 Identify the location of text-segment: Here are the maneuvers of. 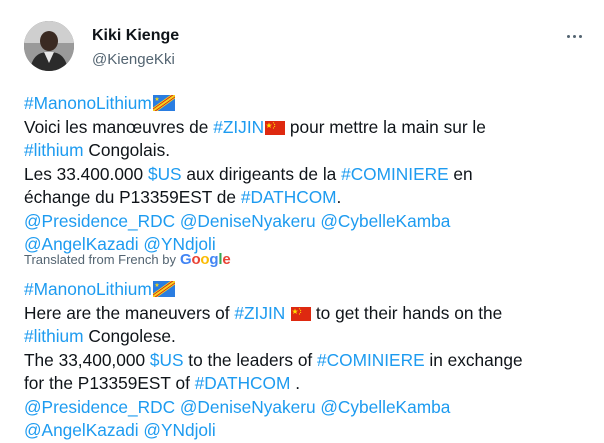
(129, 312).